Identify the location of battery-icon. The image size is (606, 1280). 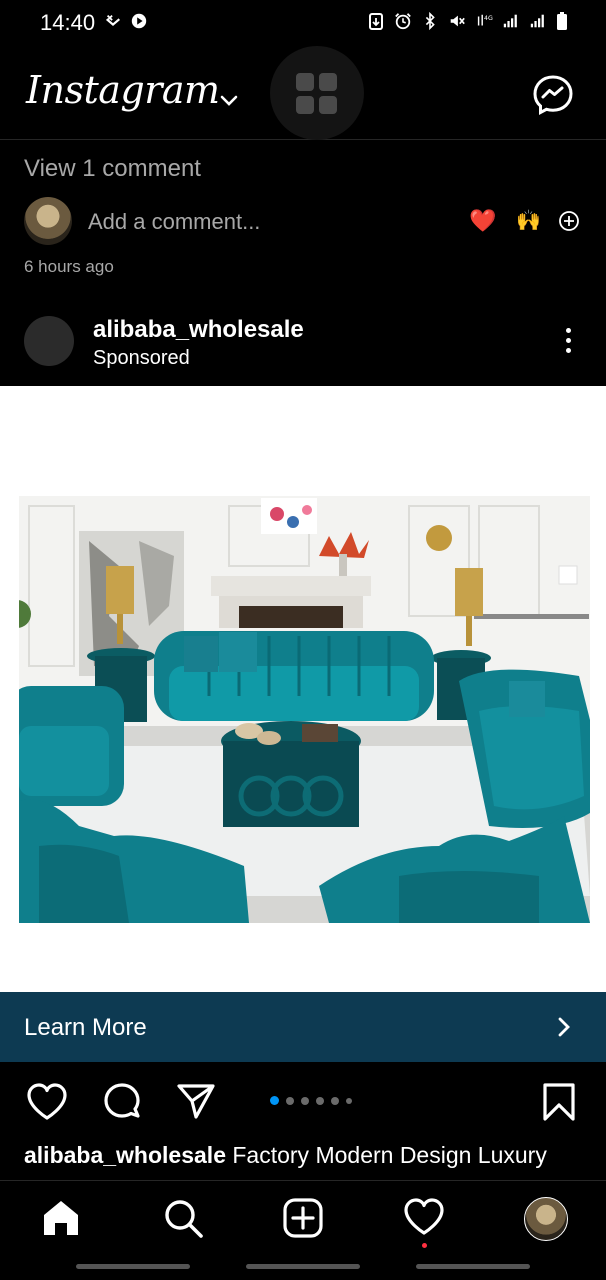
(562, 21).